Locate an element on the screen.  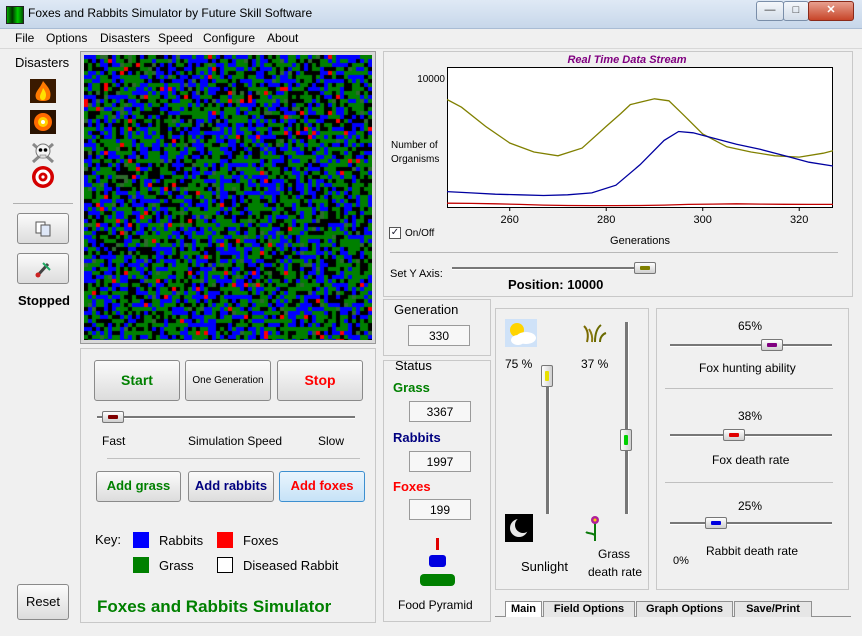
generation-label: Generation is located at coordinates (426, 309).